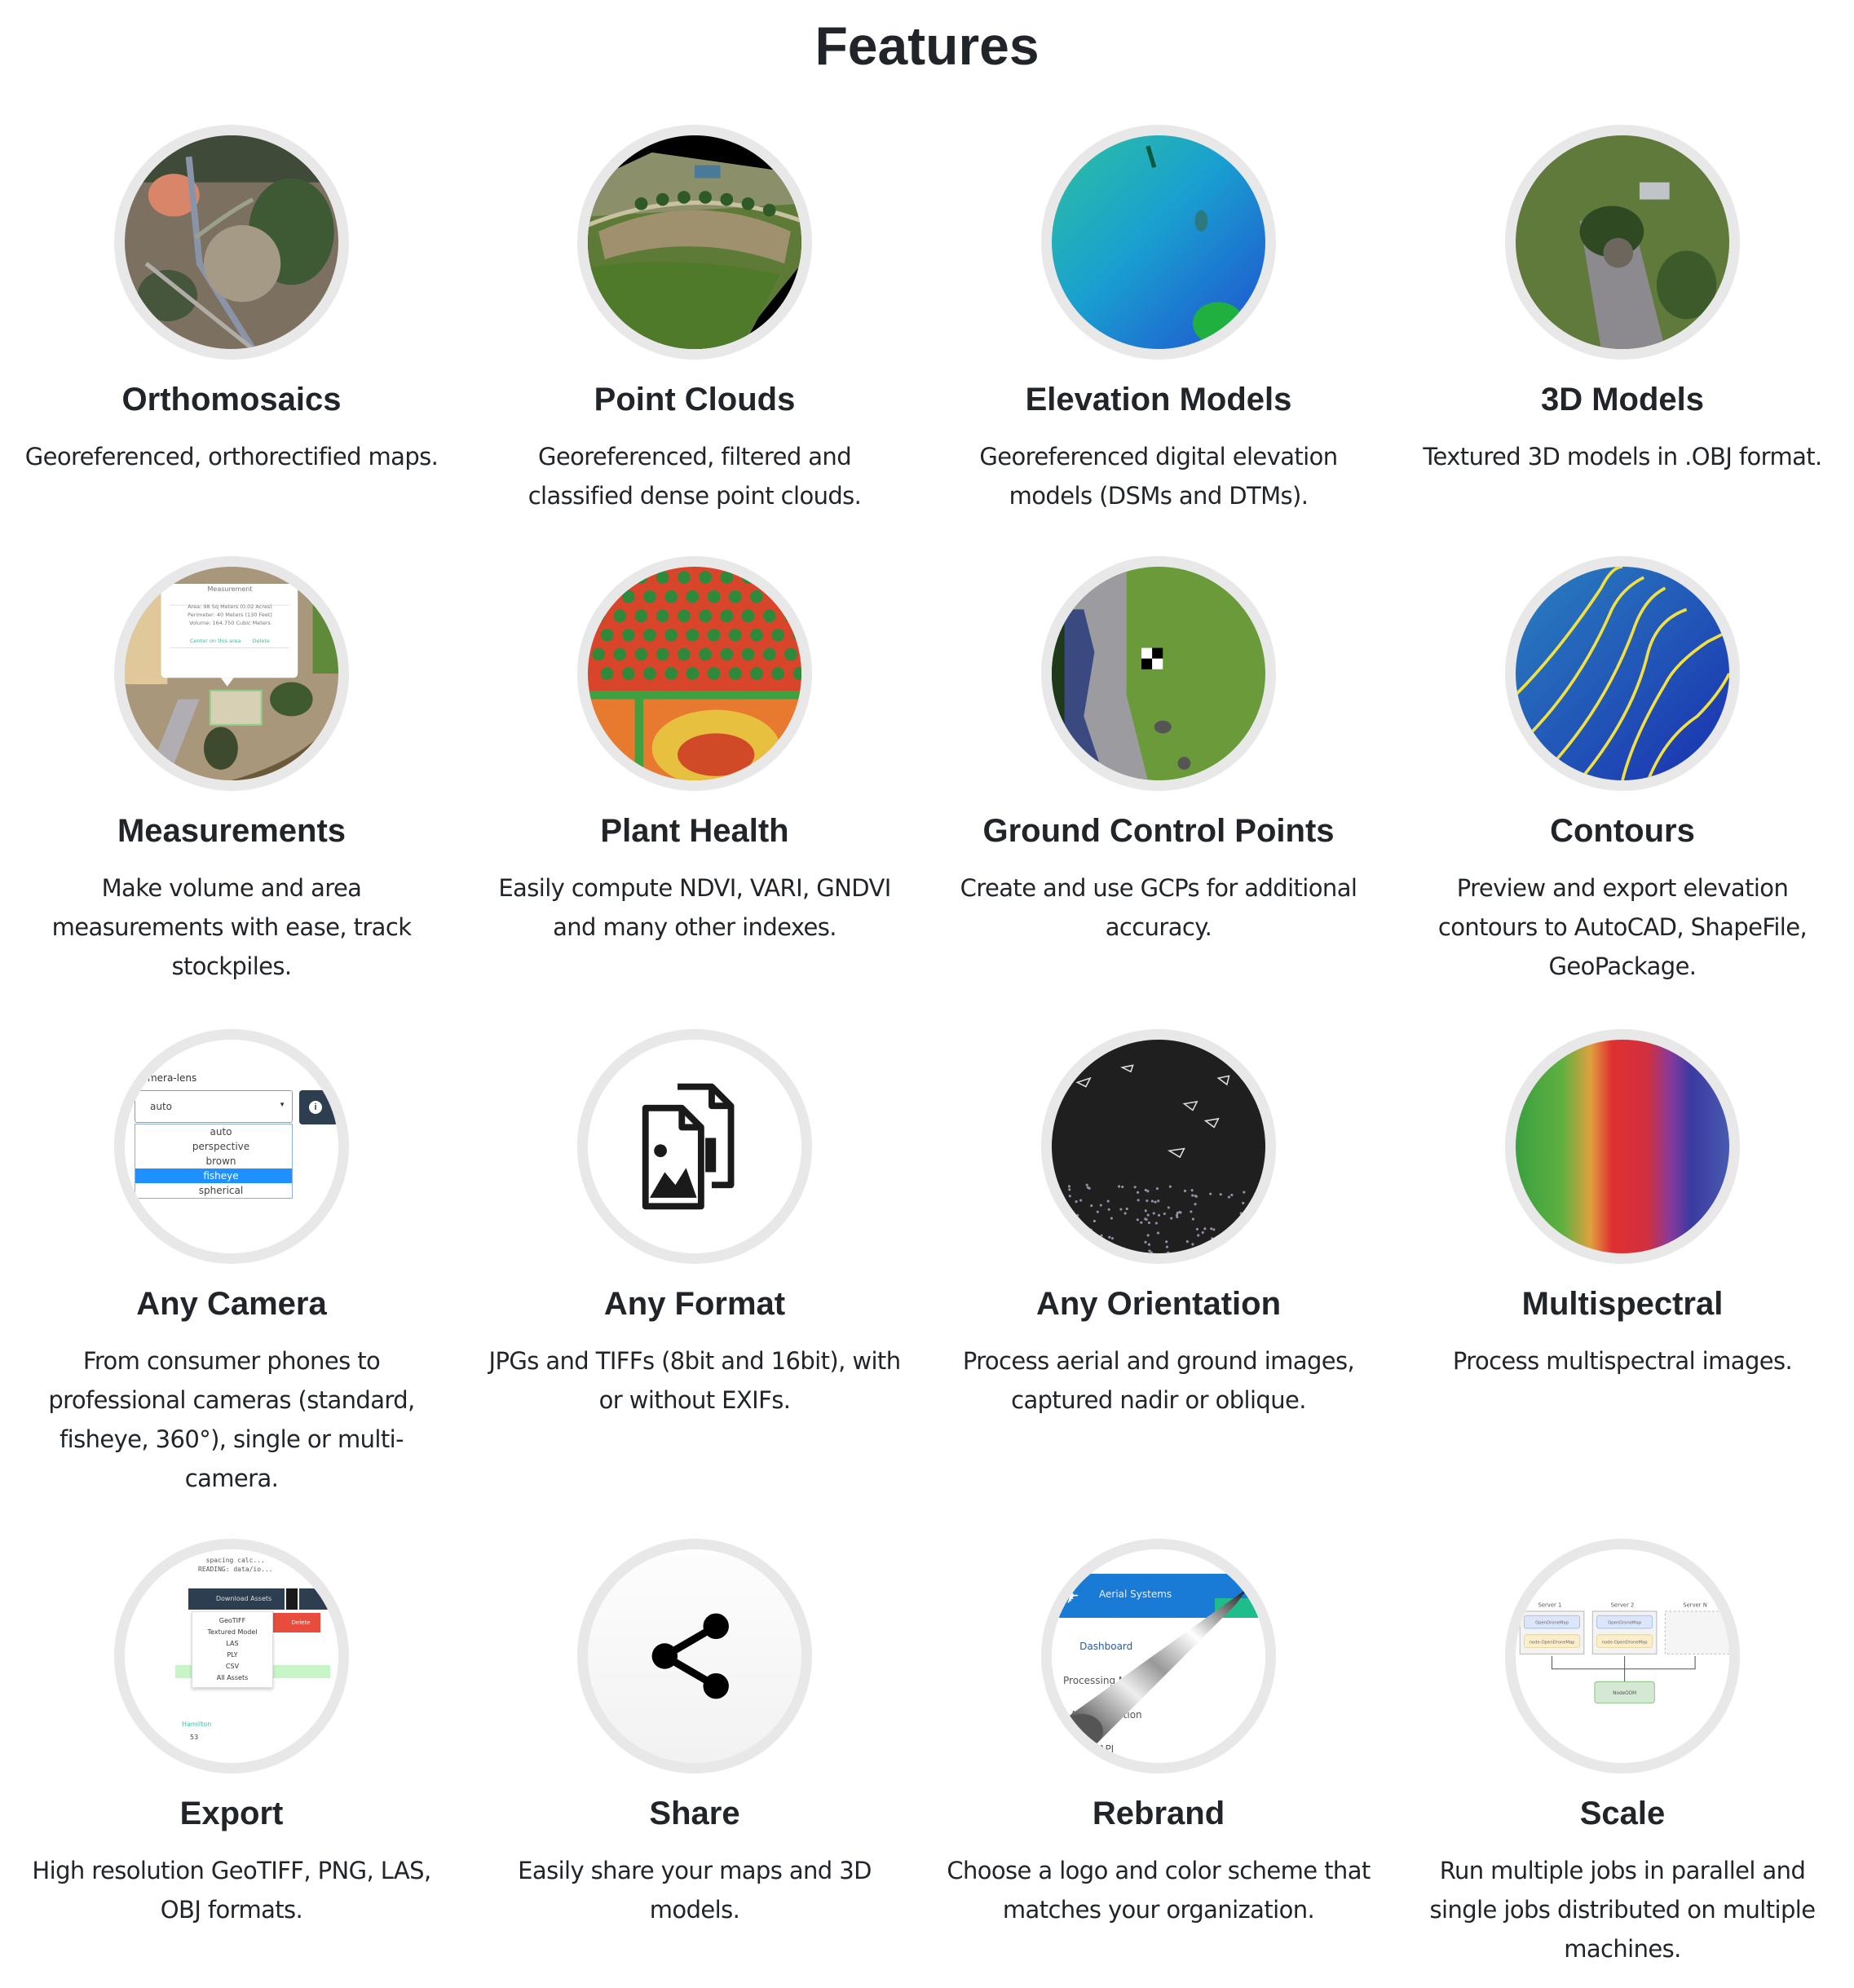  Describe the element at coordinates (694, 831) in the screenshot. I see `feature-title: Plant Health` at that location.